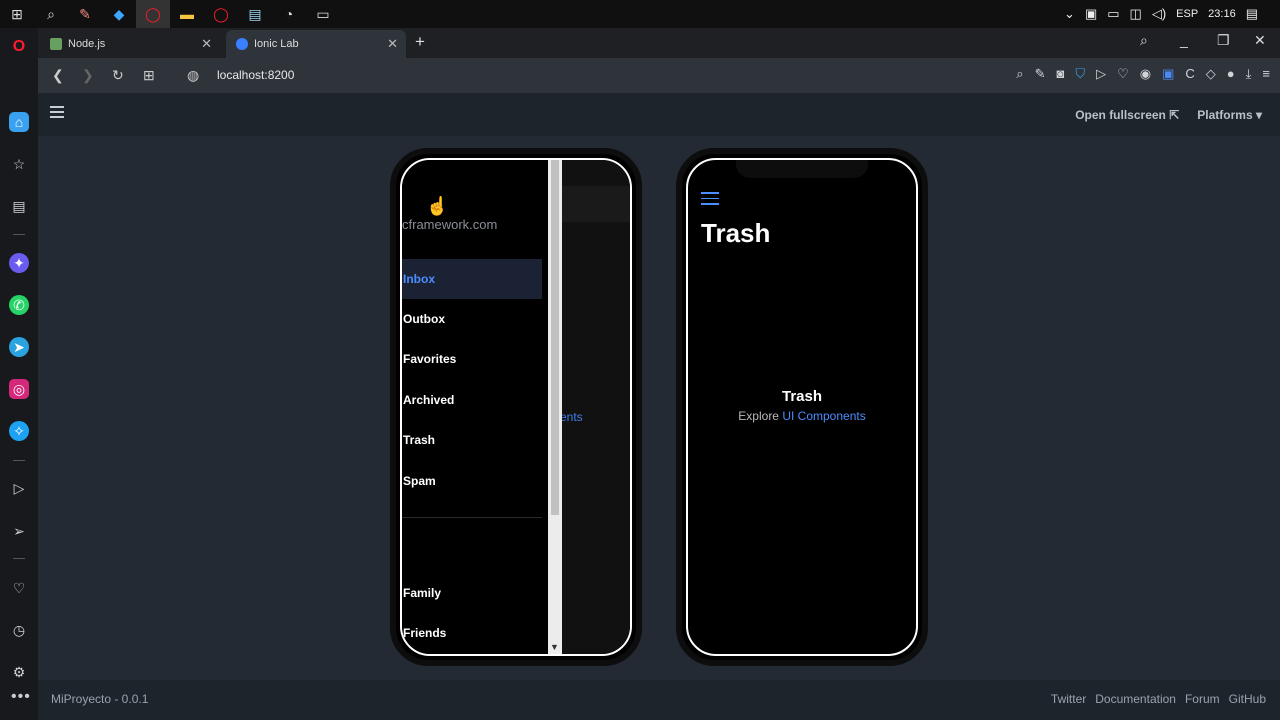 This screenshot has width=1280, height=720. What do you see at coordinates (1145, 74) in the screenshot?
I see `extension-icon: ◉` at bounding box center [1145, 74].